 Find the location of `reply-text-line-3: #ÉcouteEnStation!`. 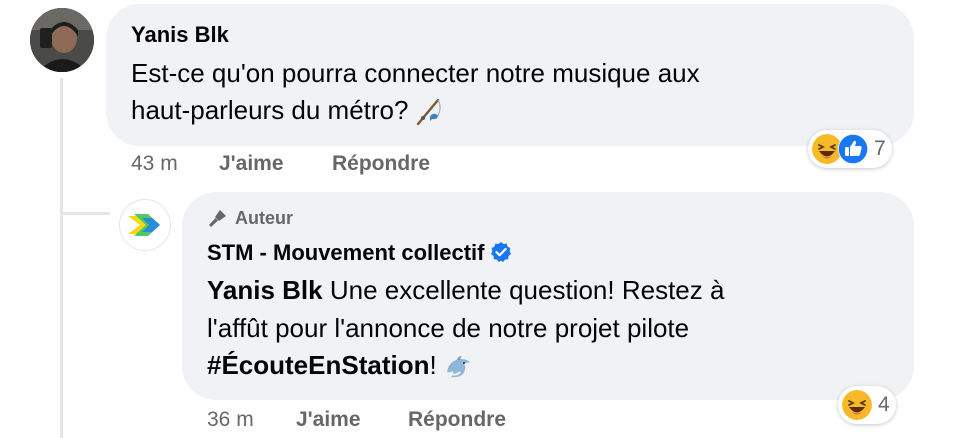

reply-text-line-3: #ÉcouteEnStation! is located at coordinates (340, 365).